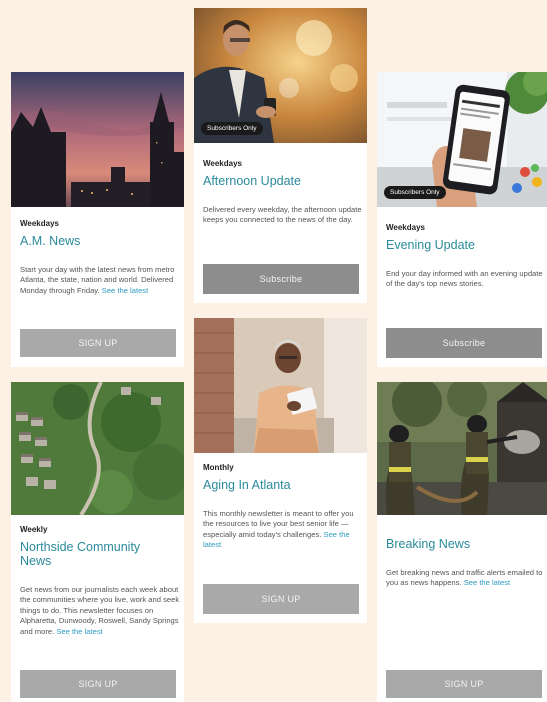 The image size is (547, 702). What do you see at coordinates (218, 467) in the screenshot?
I see `card-frequency: Monthly` at bounding box center [218, 467].